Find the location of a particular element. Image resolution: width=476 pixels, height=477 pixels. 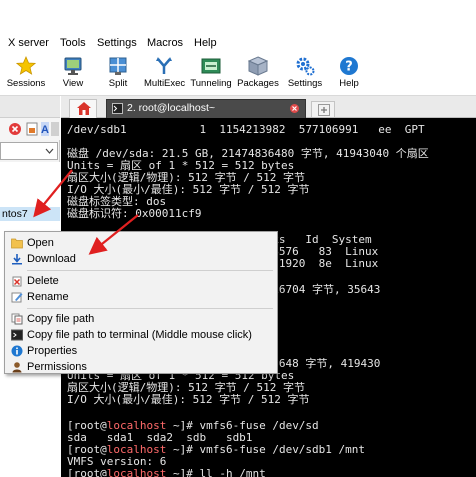

text-a-icon: A is located at coordinates (45, 129).